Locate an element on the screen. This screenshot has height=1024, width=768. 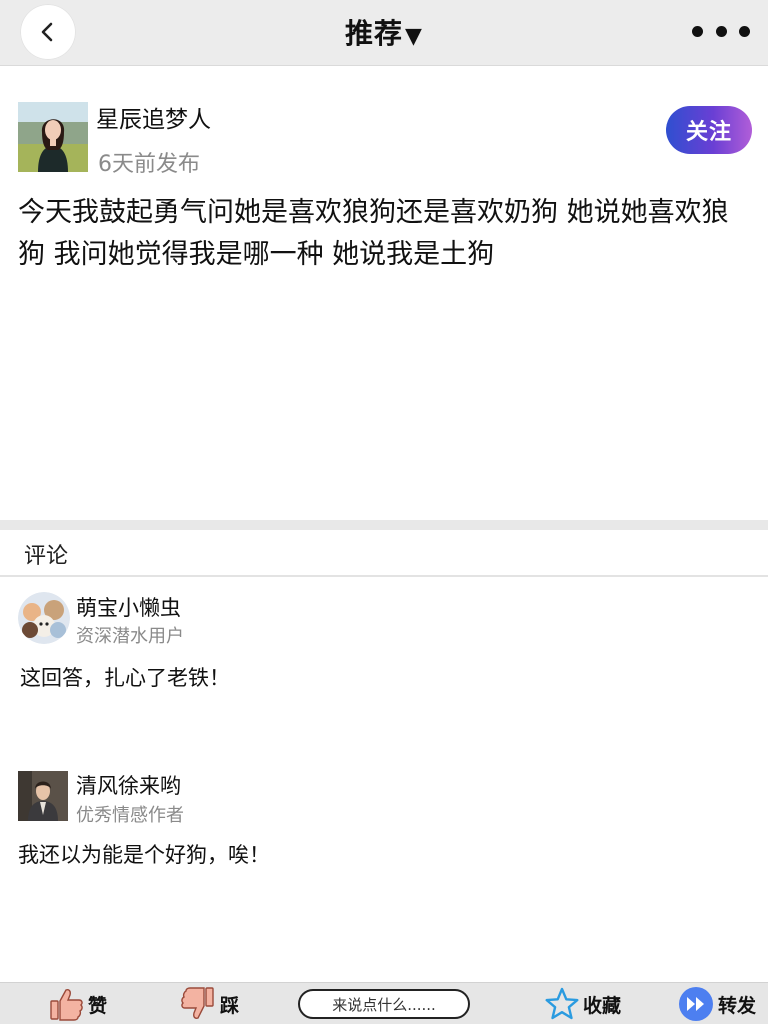
like-label: 赞 is located at coordinates (98, 1005).